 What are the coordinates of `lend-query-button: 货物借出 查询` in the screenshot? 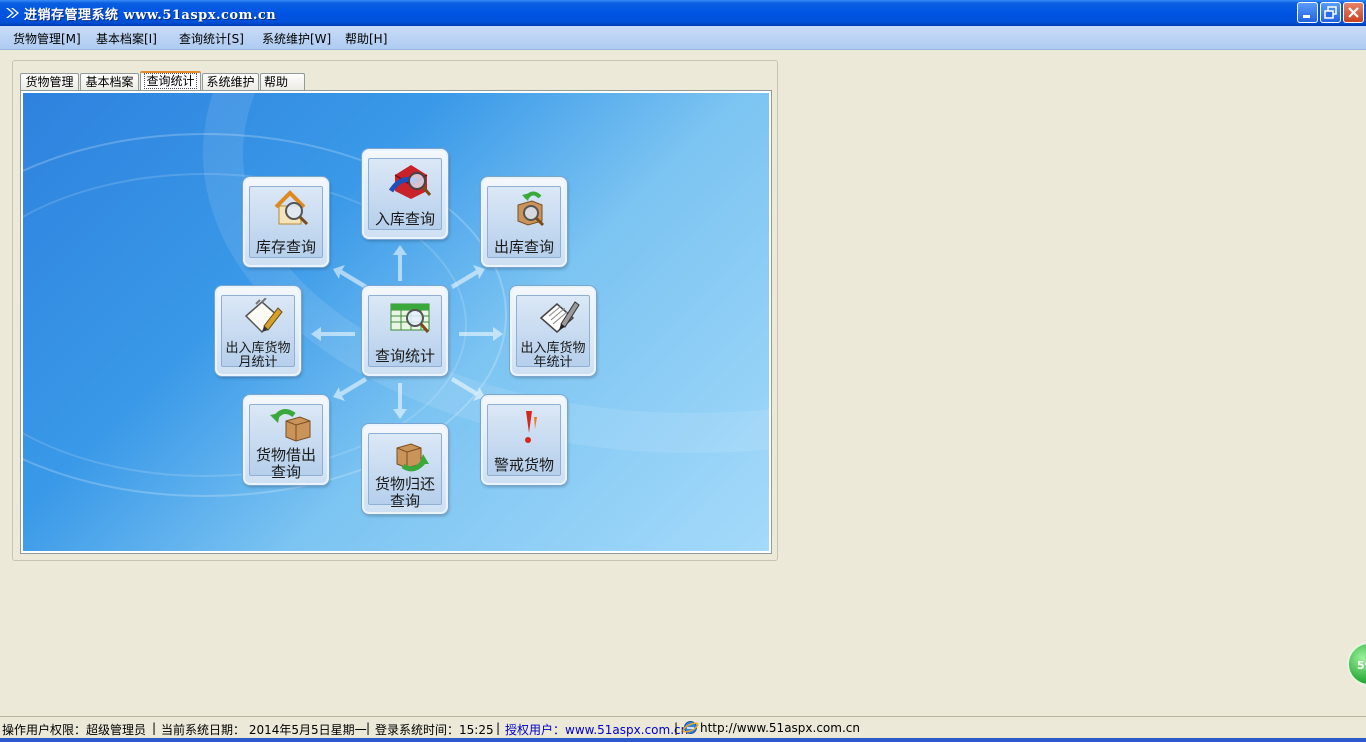 It's located at (286, 440).